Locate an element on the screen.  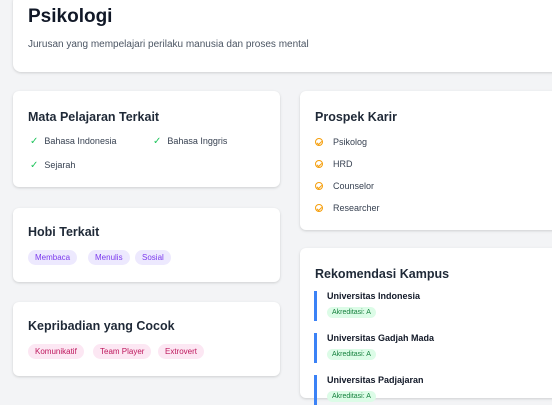
subject-label: Sejarah is located at coordinates (60, 165).